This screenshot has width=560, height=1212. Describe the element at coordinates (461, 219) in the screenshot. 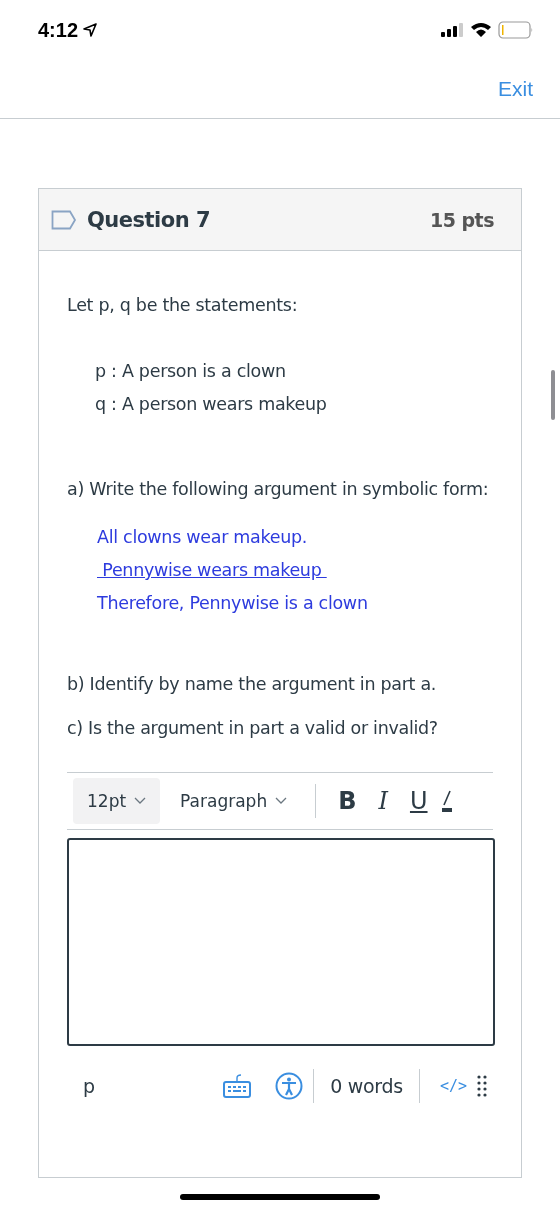

I see `question-points: 15 pts` at that location.